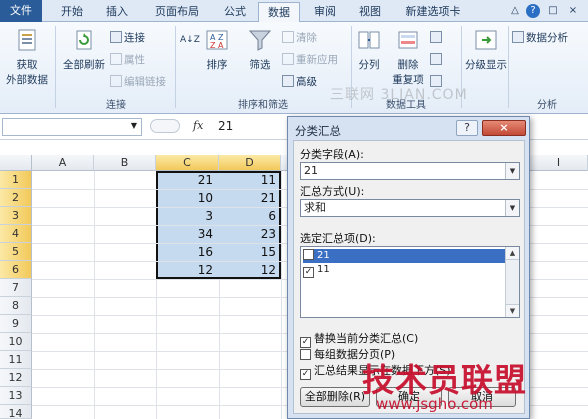  Describe the element at coordinates (437, 60) in the screenshot. I see `consolidate-button` at that location.